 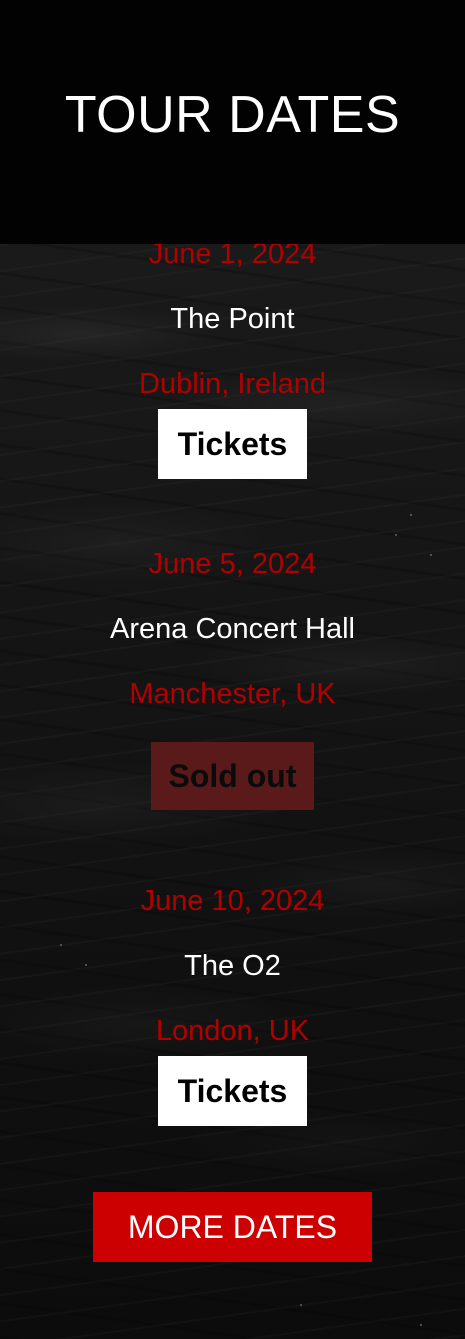 What do you see at coordinates (232, 384) in the screenshot?
I see `event-city: Dublin, Ireland` at bounding box center [232, 384].